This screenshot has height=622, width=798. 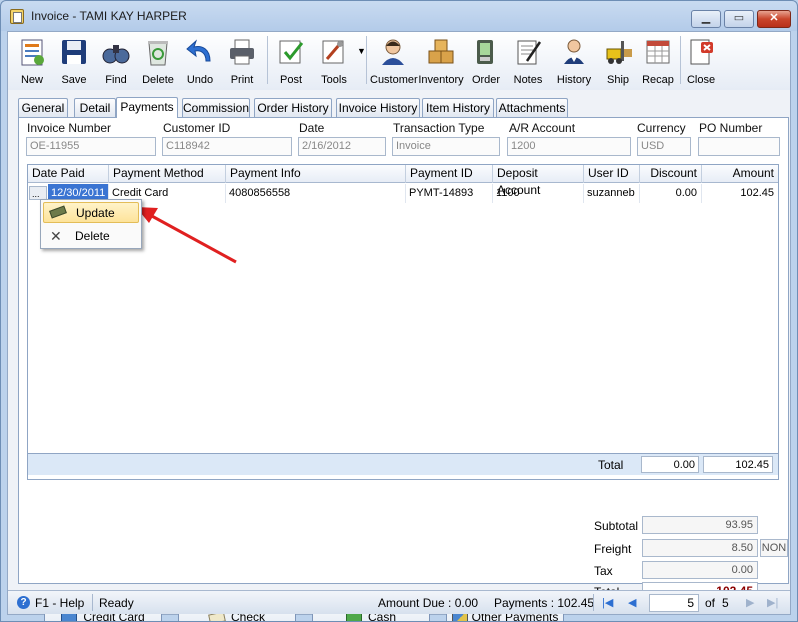 I want to click on close-door-icon, so click(x=701, y=52).